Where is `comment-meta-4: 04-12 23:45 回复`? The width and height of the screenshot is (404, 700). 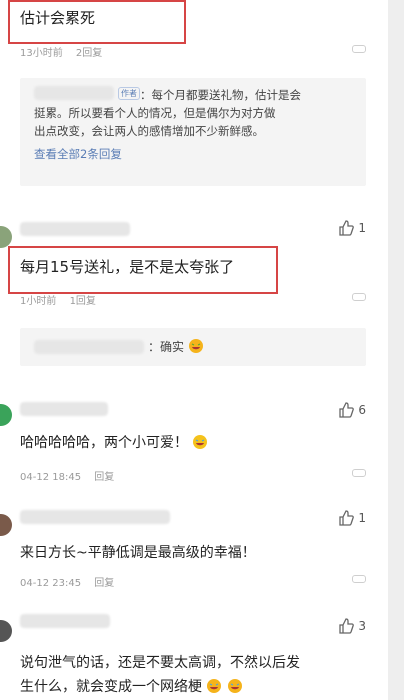
comment-meta-4: 04-12 23:45 回复 is located at coordinates (72, 581).